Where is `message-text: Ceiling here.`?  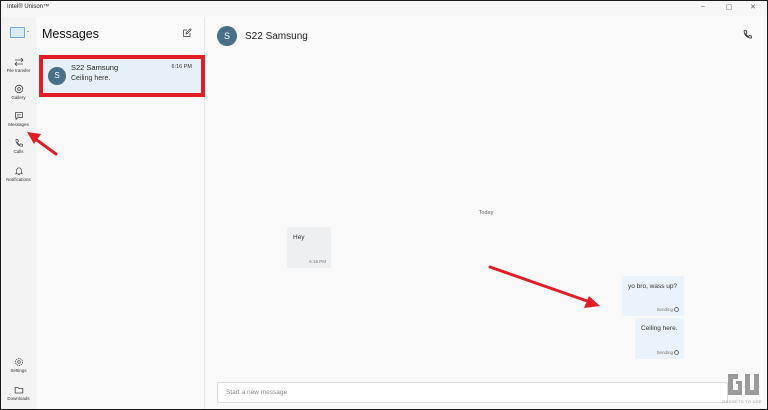 message-text: Ceiling here. is located at coordinates (659, 328).